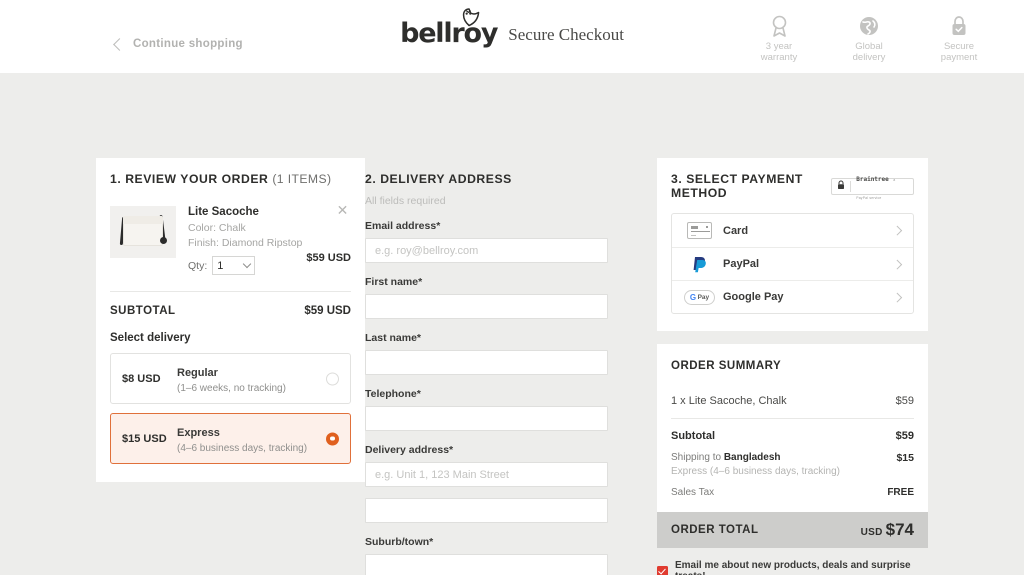  I want to click on product-color: Color: Chalk, so click(217, 227).